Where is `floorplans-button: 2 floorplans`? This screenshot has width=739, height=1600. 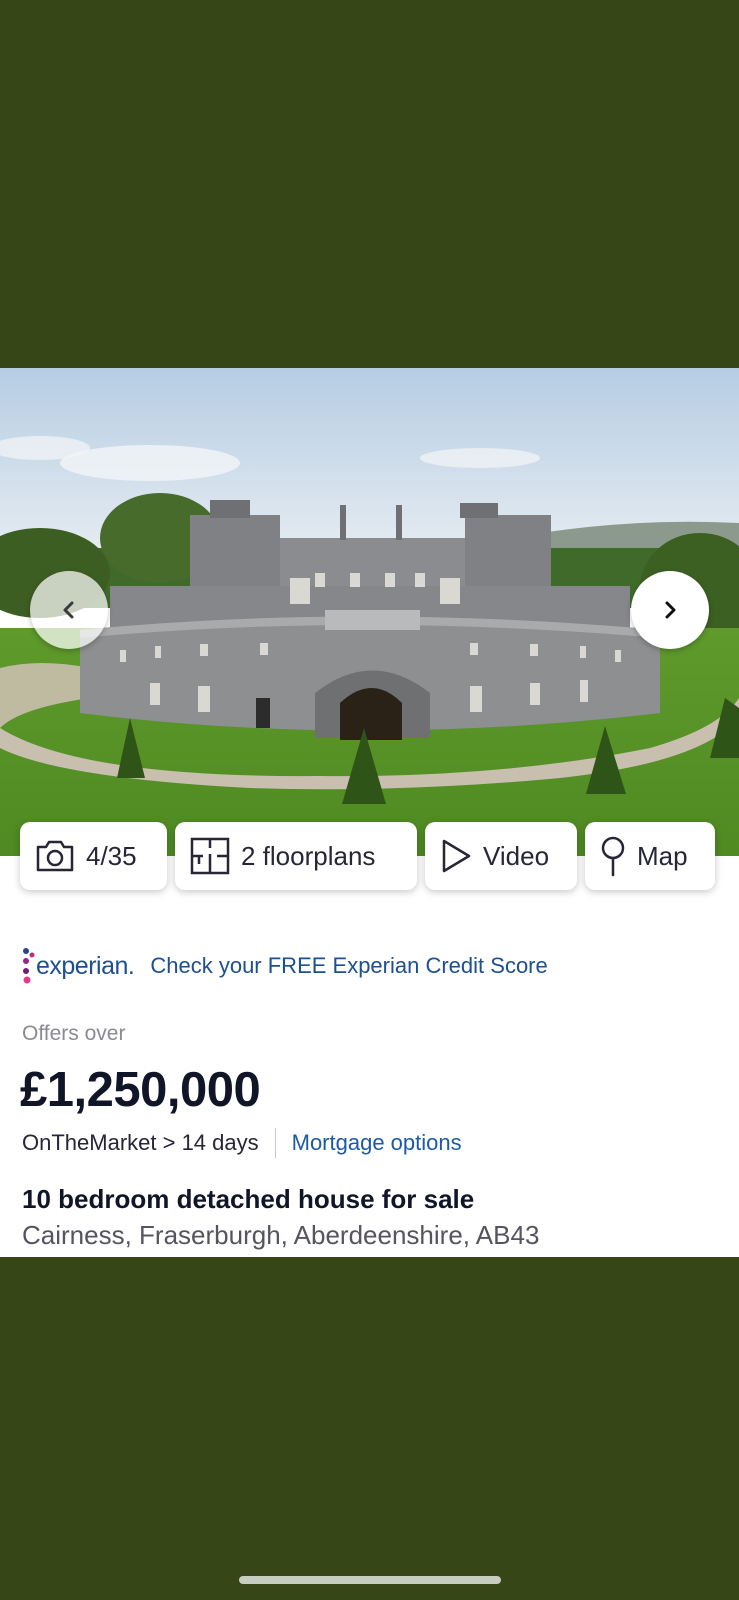
floorplans-button: 2 floorplans is located at coordinates (296, 856).